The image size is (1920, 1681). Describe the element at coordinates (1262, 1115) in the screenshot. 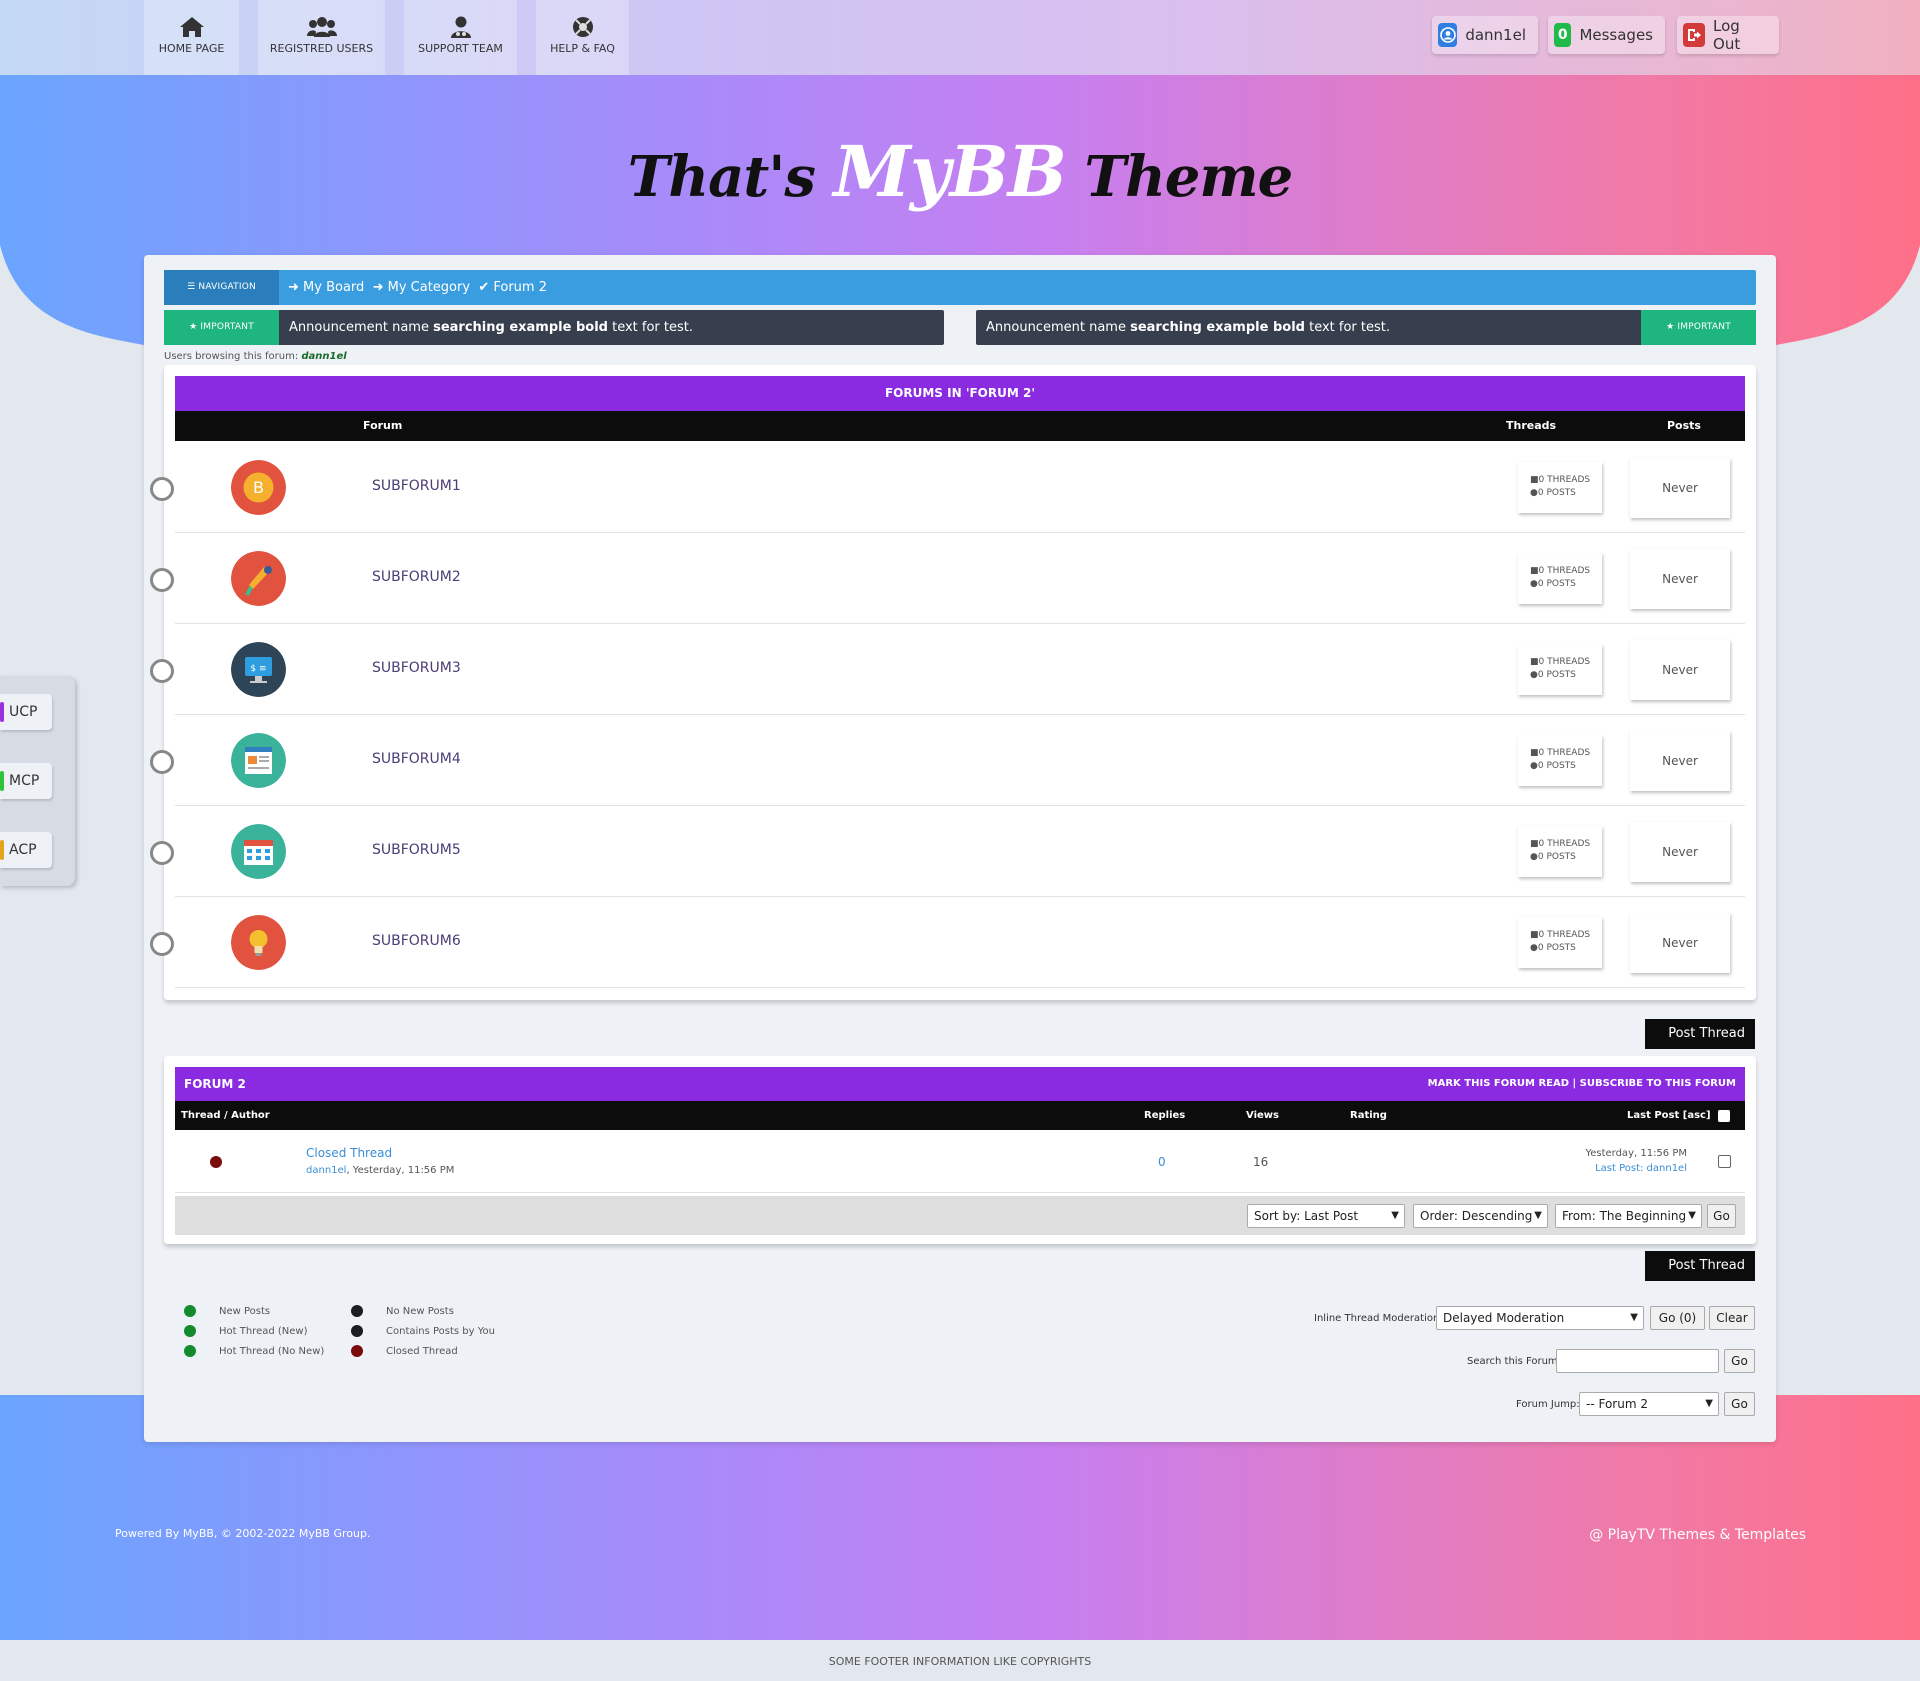

I see `header-views: Views` at that location.